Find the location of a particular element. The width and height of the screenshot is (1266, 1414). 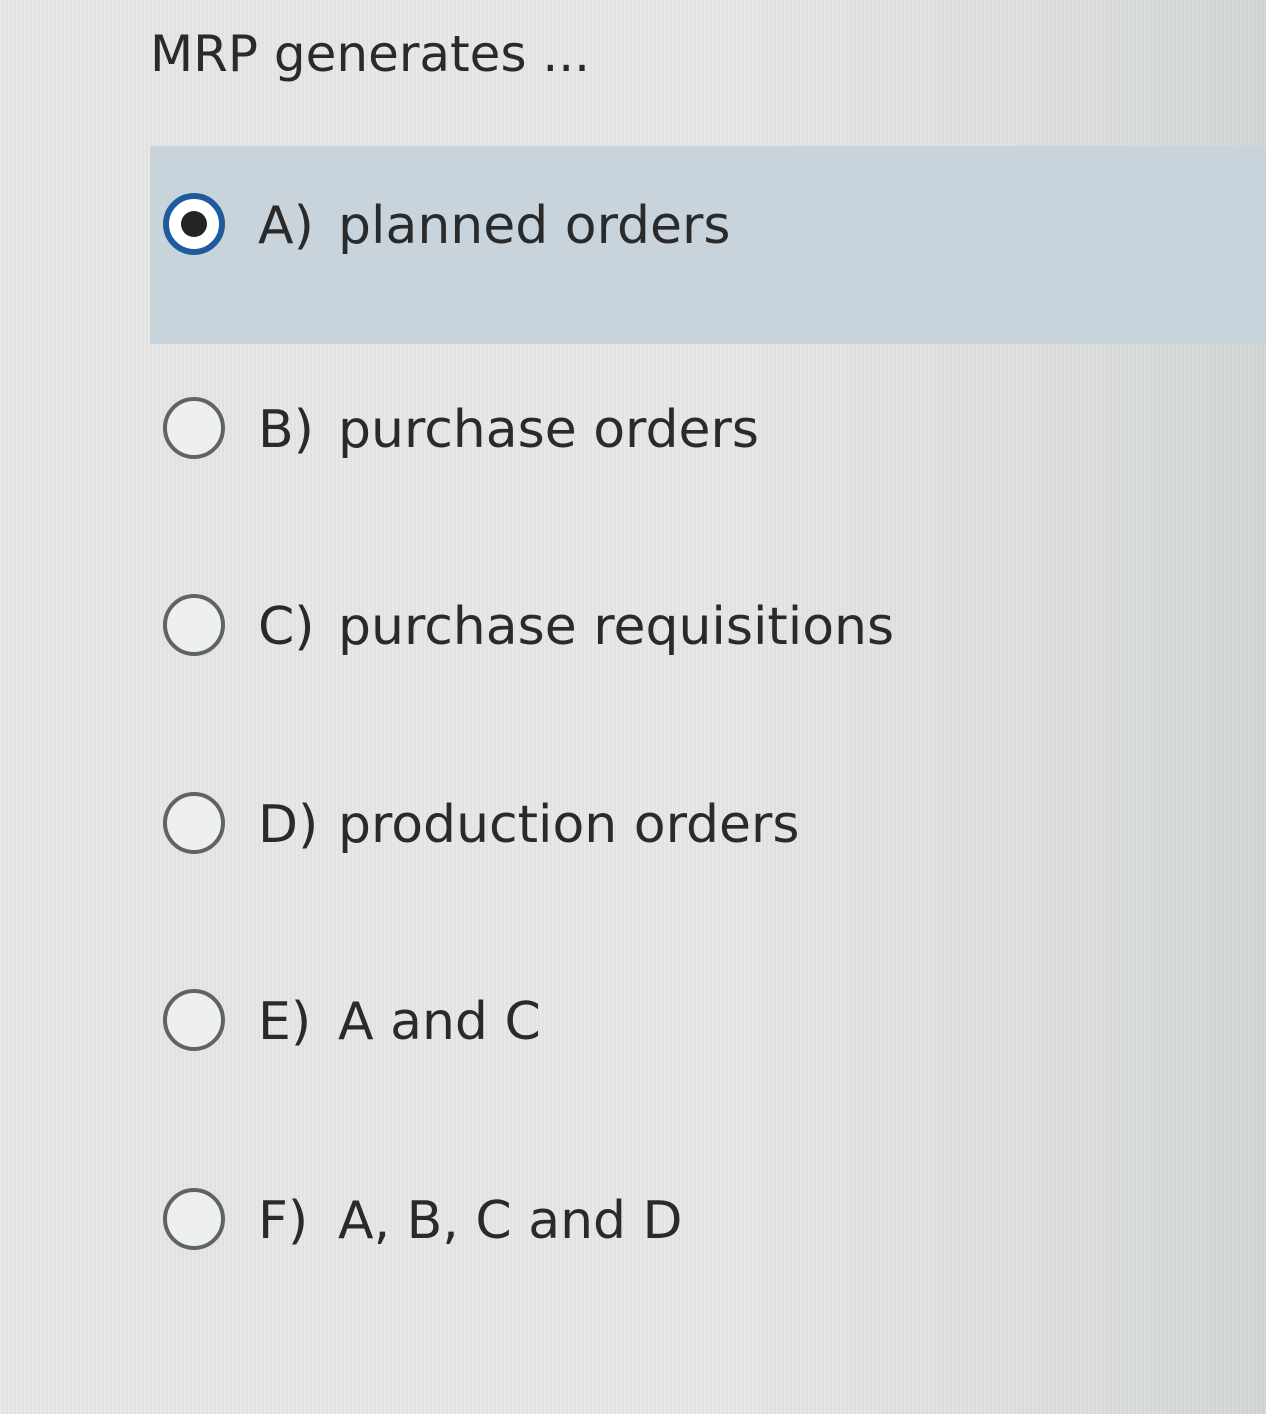

option-a-letter: A) is located at coordinates (286, 226).